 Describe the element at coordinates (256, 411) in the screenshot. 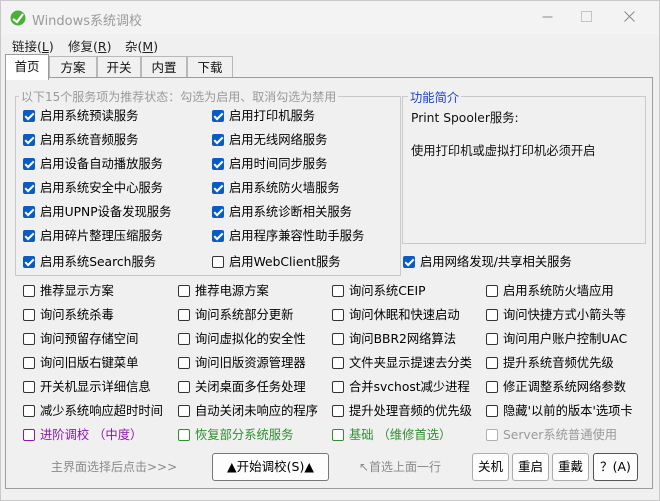

I see `option-5-1-label: 自动关闭未响应的程序` at that location.